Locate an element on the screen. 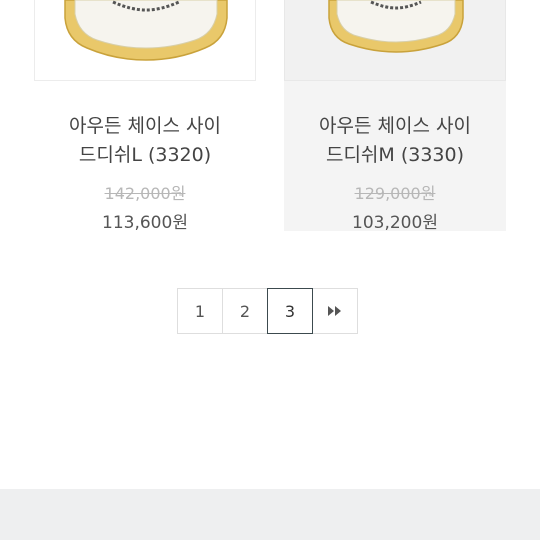 This screenshot has width=540, height=540. page-1-button: 1 is located at coordinates (200, 311).